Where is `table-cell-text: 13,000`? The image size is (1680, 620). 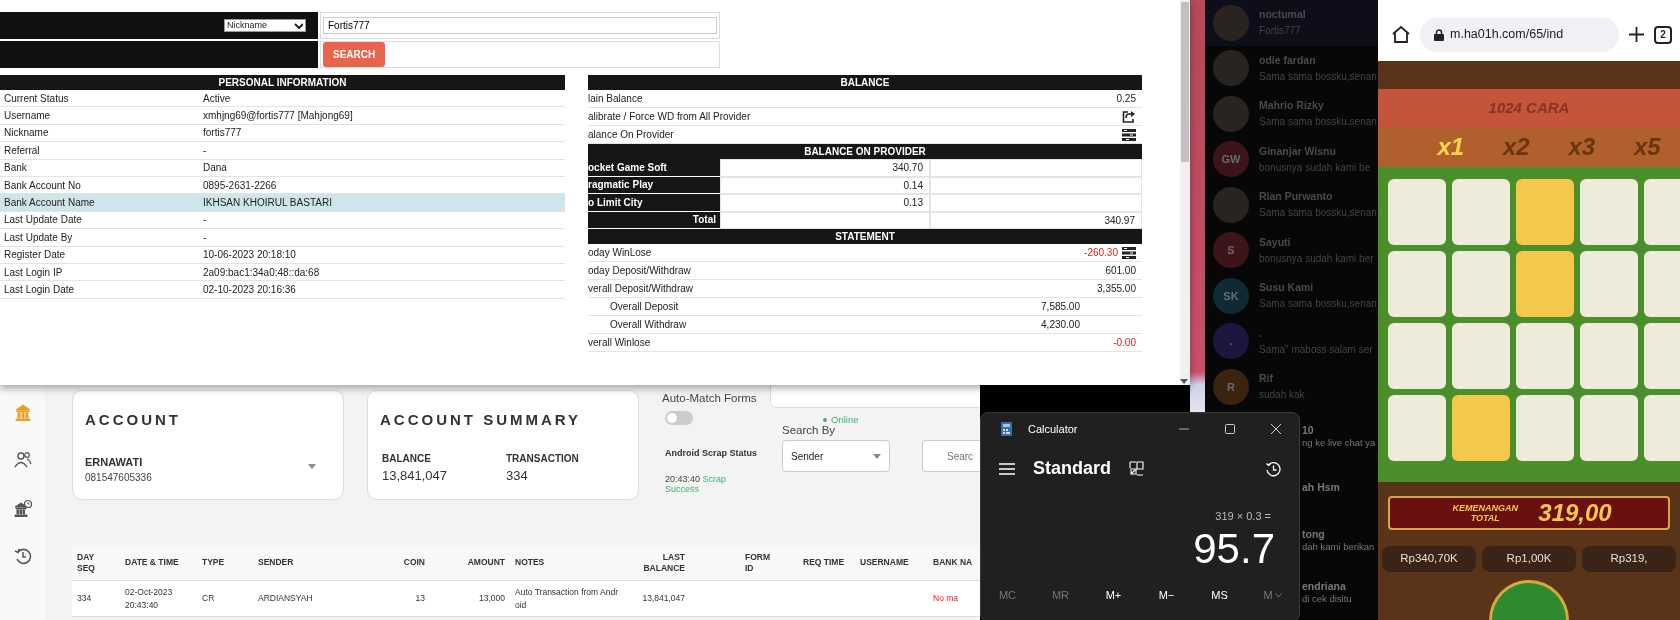
table-cell-text: 13,000 is located at coordinates (492, 598).